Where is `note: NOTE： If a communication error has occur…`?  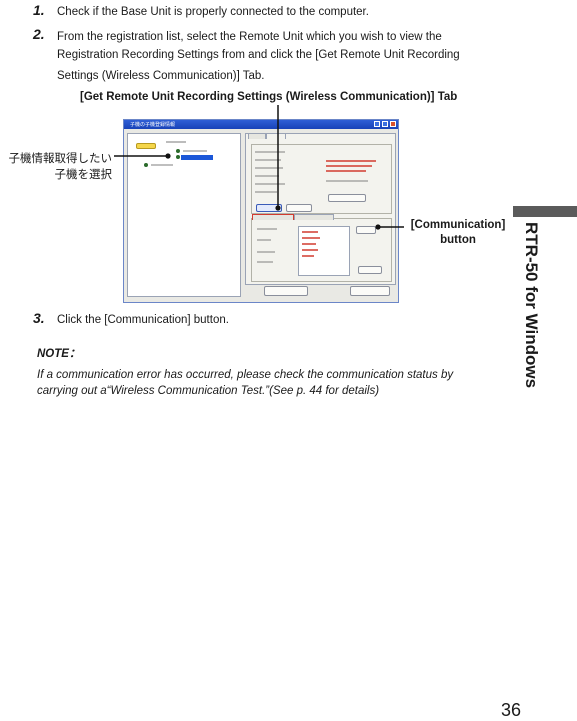
note: NOTE： If a communication error has occur… is located at coordinates (267, 372).